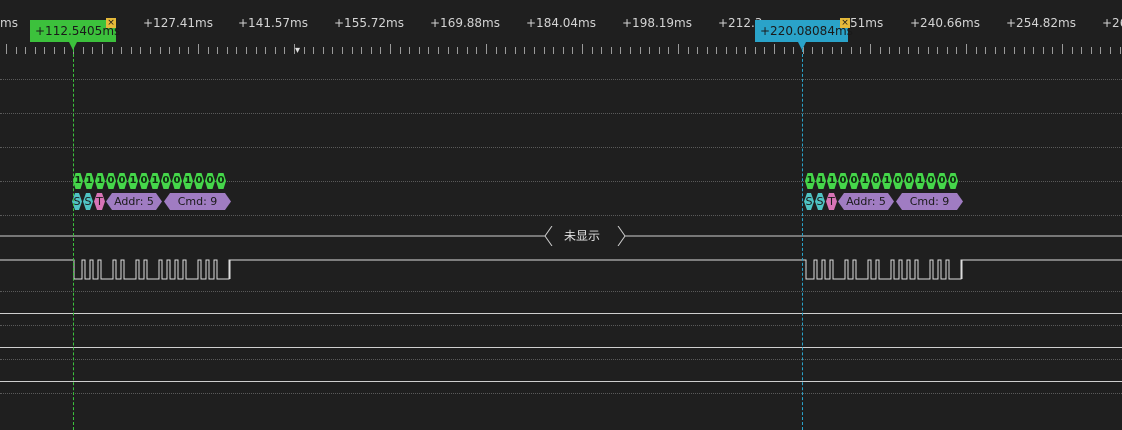  I want to click on ruler-label: ms, so click(9, 23).